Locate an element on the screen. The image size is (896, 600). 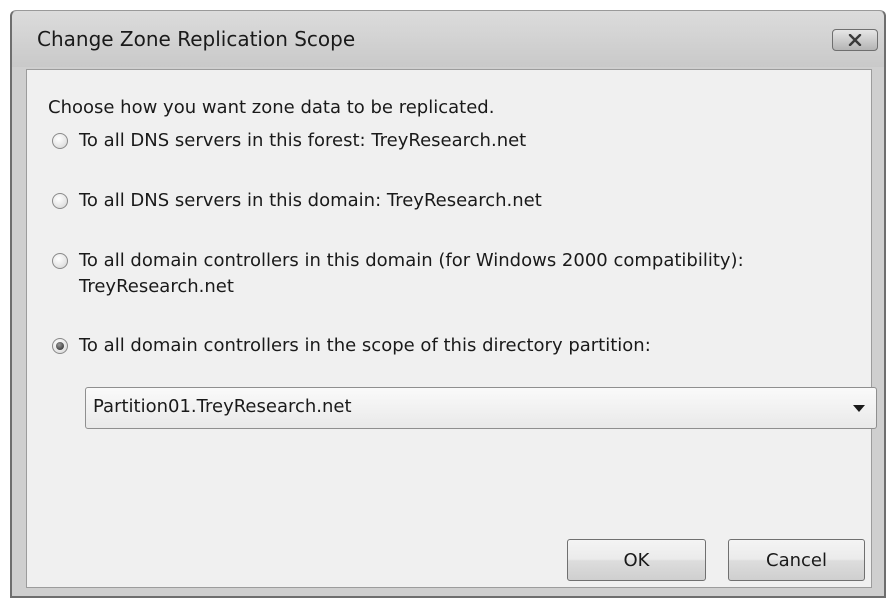
radio-domain-controllers-label-line2: TreyResearch.net is located at coordinates (156, 287).